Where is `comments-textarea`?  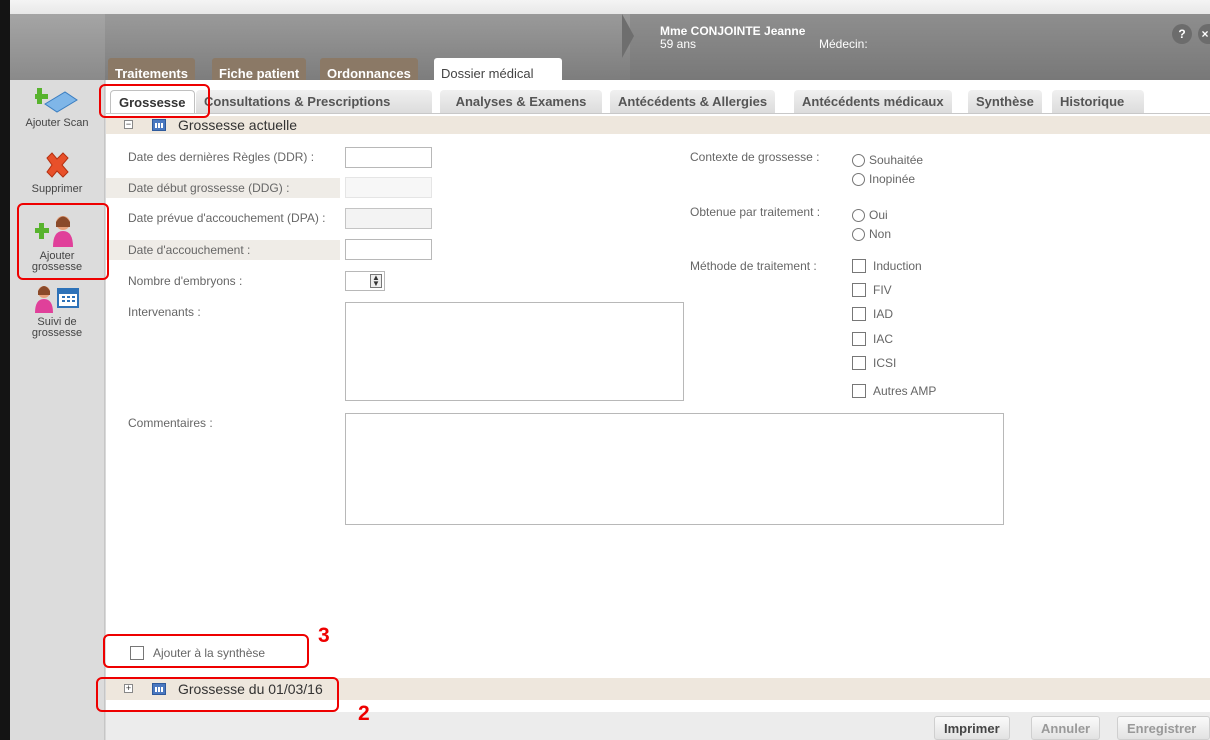 comments-textarea is located at coordinates (674, 469).